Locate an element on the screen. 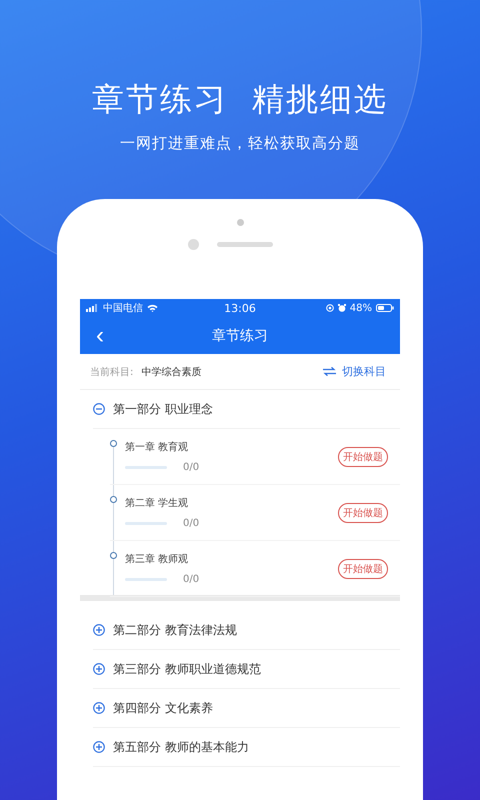  part-title: 第三部分 教师职业道德规范 is located at coordinates (187, 669).